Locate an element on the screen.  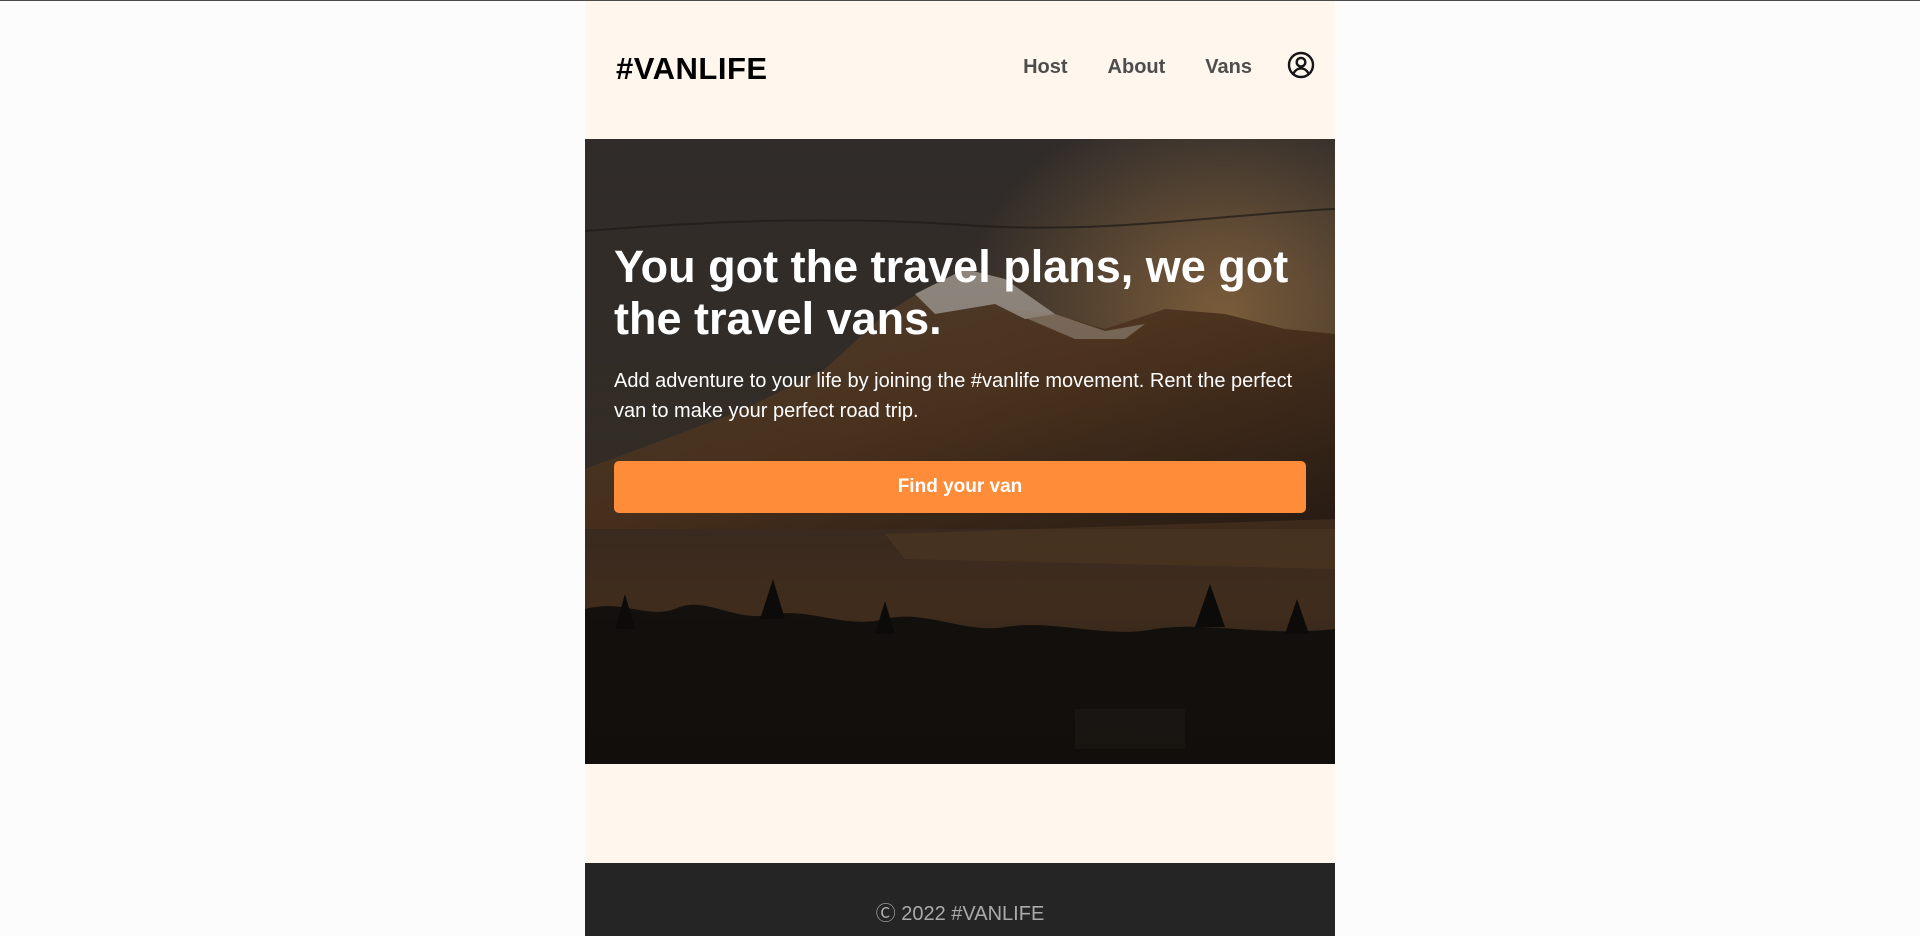
site-footer: Ⓒ 2022 #VANLIFE is located at coordinates (960, 899).